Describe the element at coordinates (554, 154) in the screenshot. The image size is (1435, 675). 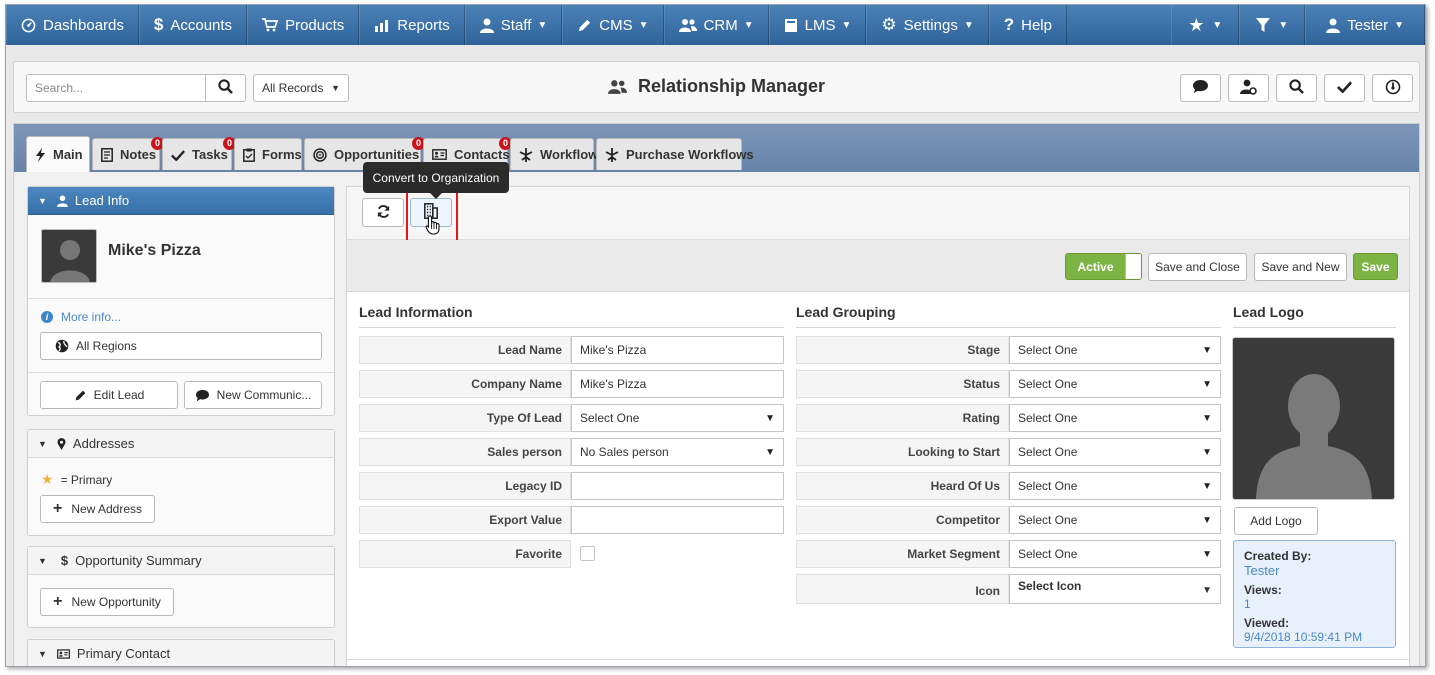
I see `tab-workflow: Workflow` at that location.